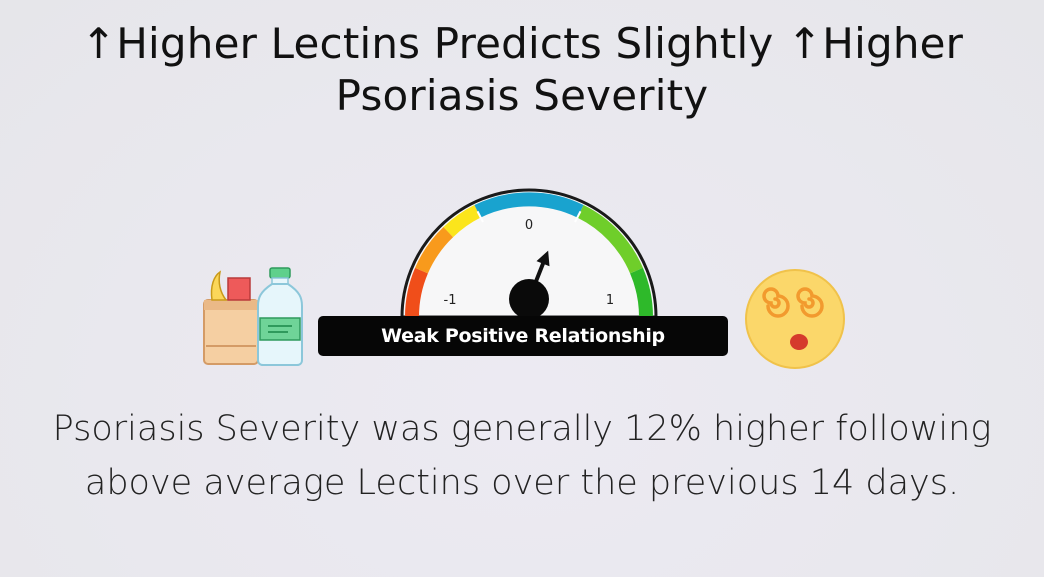 The height and width of the screenshot is (577, 1044). I want to click on gauge-label-zero: 0, so click(529, 225).